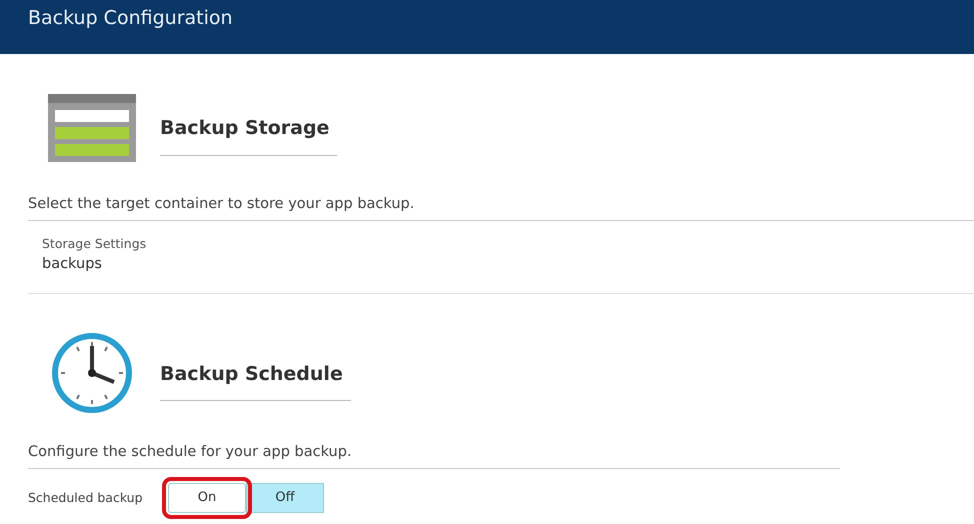 This screenshot has width=974, height=524. I want to click on section-description: Select the target container to store your app backup., so click(501, 207).